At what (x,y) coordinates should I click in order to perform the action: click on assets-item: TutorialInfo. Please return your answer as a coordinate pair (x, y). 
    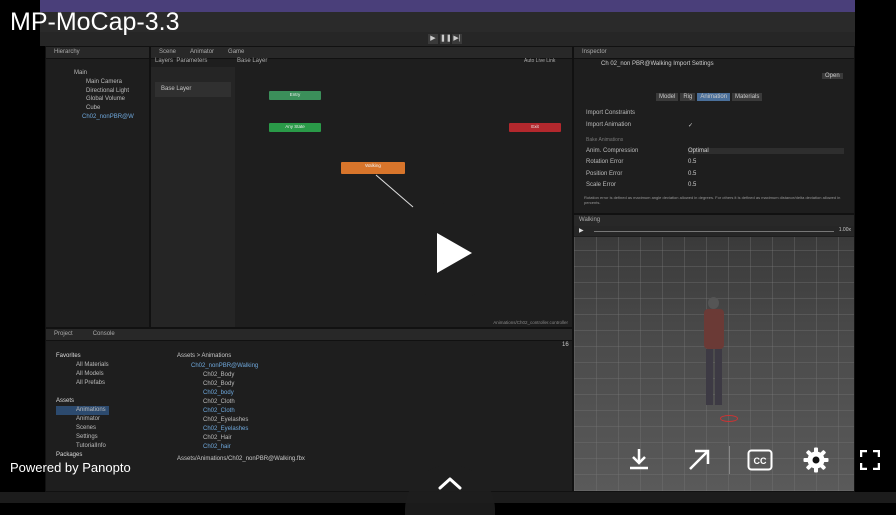
    Looking at the image, I should click on (82, 446).